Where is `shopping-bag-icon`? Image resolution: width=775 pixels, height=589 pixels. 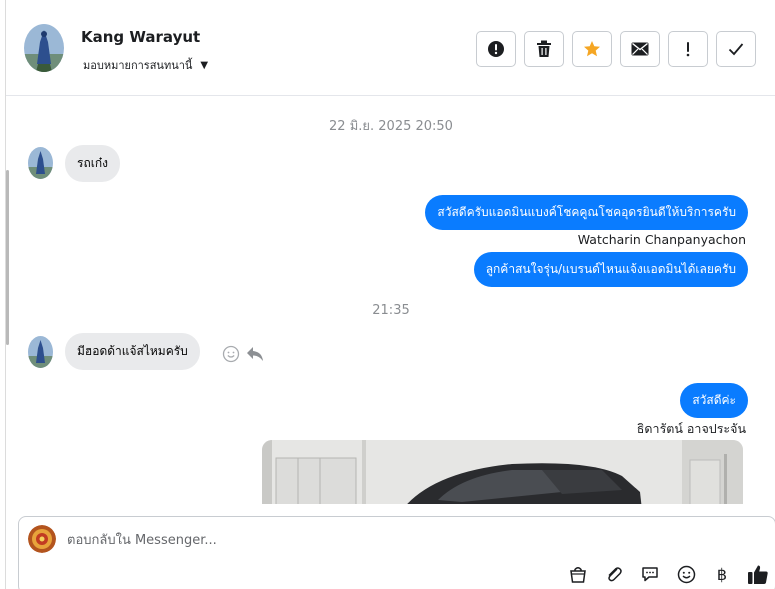
shopping-bag-icon is located at coordinates (578, 575).